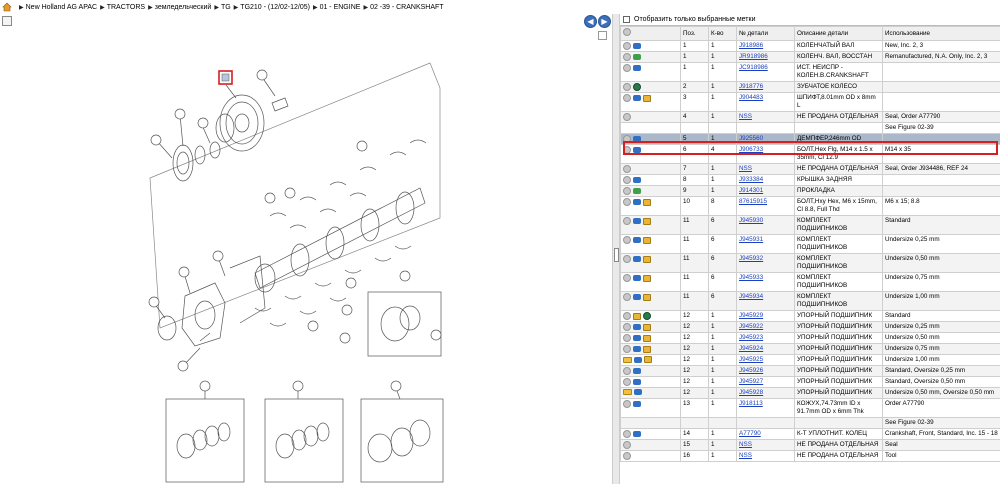 This screenshot has height=484, width=1000. What do you see at coordinates (650, 33) in the screenshot?
I see `header-icons` at bounding box center [650, 33].